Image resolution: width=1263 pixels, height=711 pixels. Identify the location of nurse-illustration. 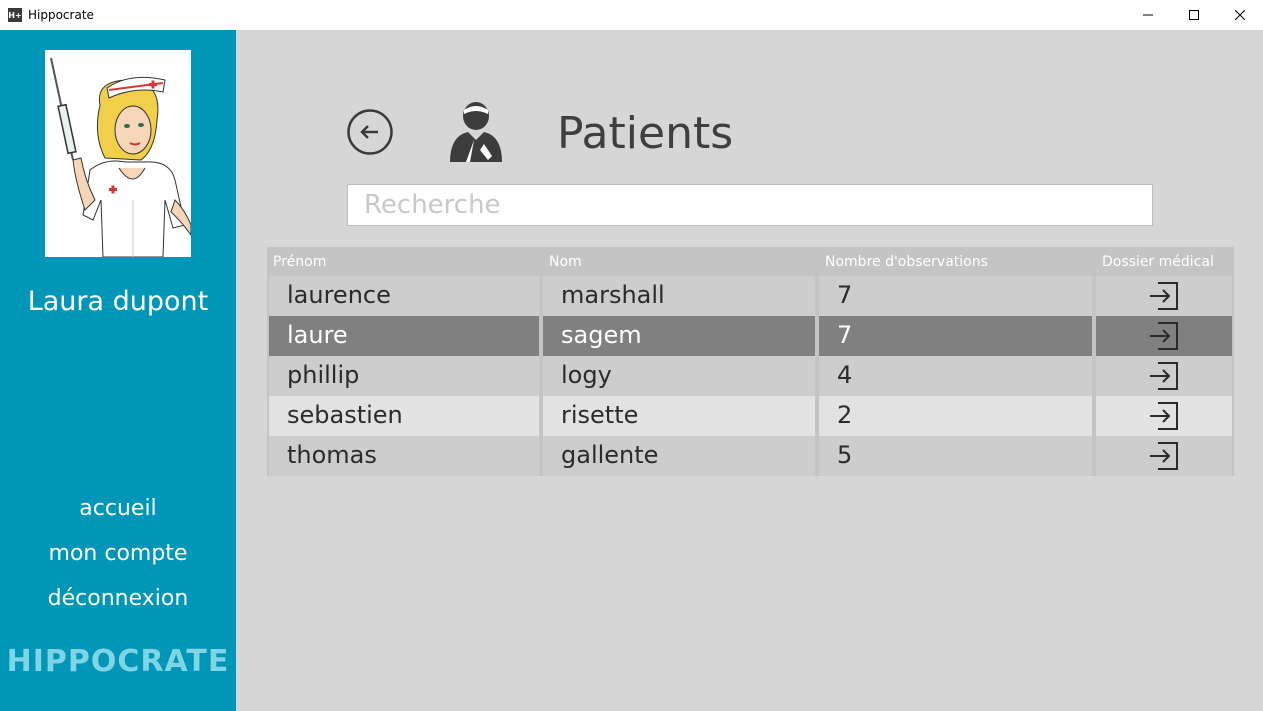
(118, 153).